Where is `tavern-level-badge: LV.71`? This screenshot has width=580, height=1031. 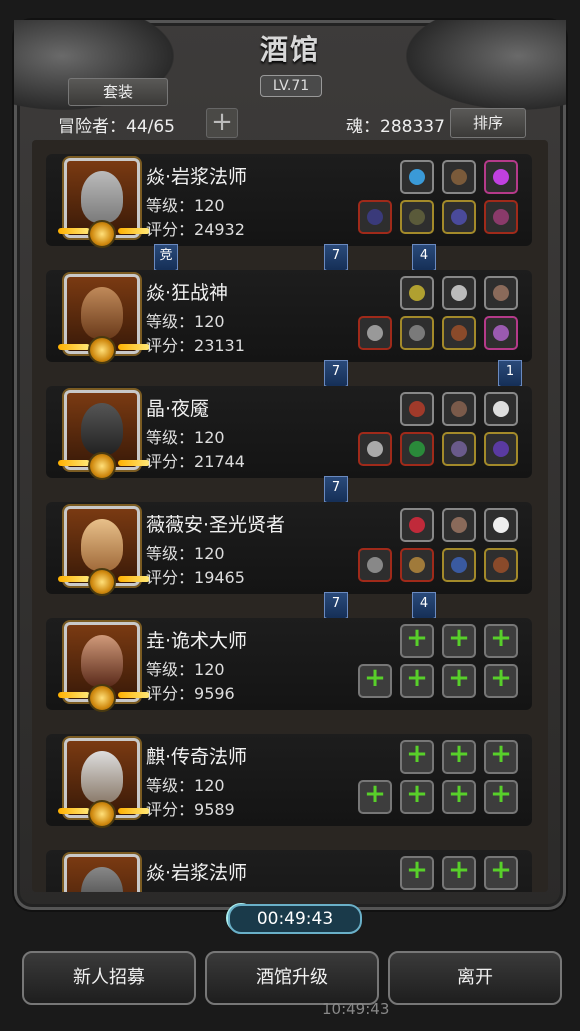 tavern-level-badge: LV.71 is located at coordinates (291, 86).